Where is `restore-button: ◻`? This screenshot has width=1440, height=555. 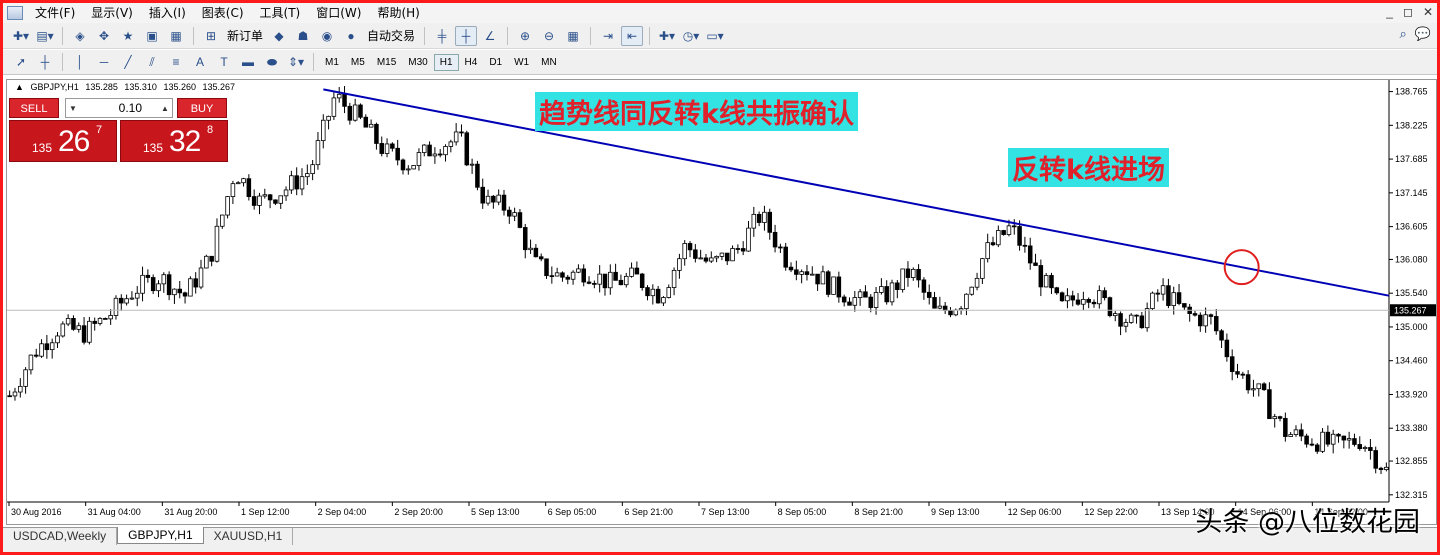
restore-button: ◻ is located at coordinates (1408, 12).